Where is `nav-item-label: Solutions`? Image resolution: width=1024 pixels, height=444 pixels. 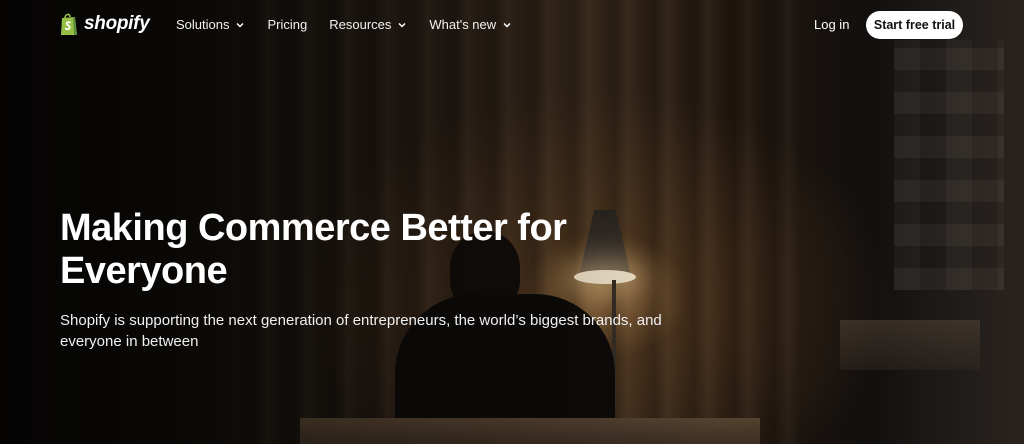
nav-item-label: Solutions is located at coordinates (203, 24).